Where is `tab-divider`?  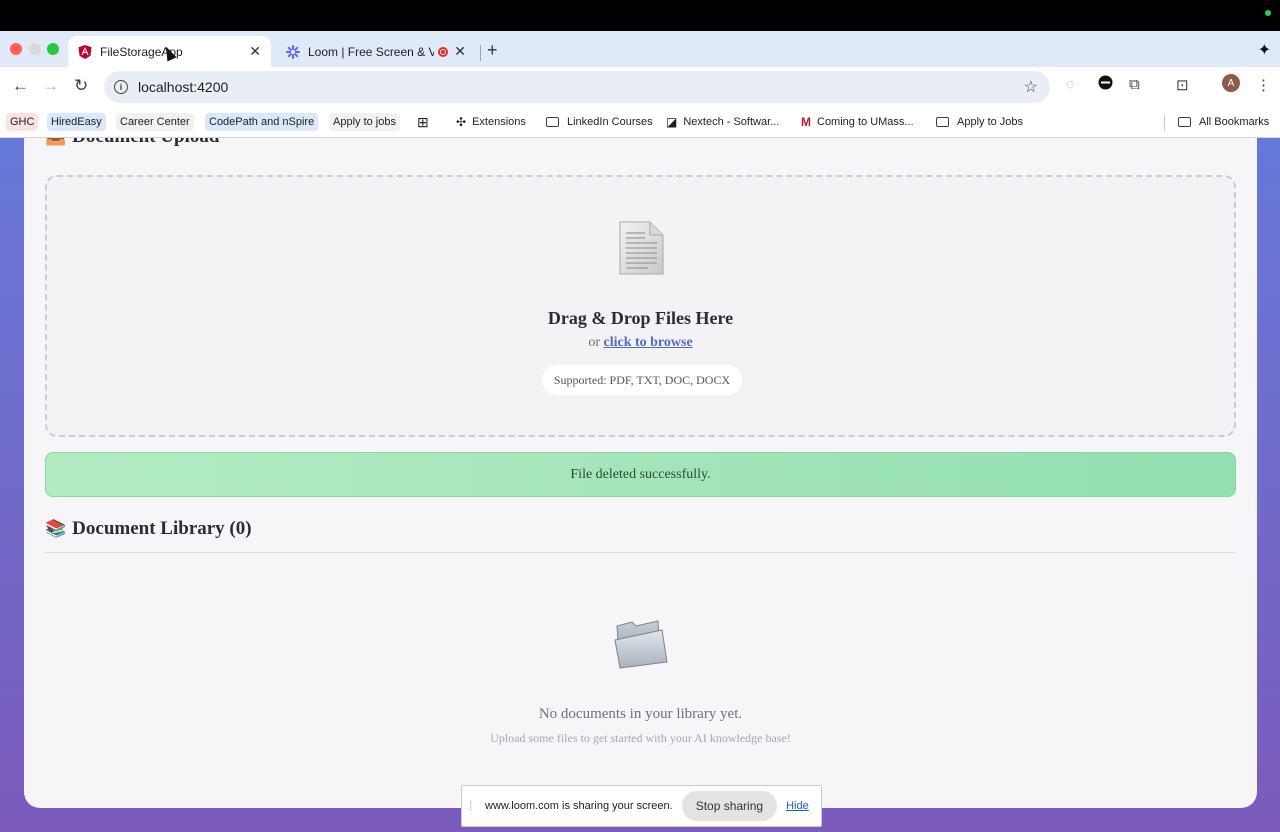 tab-divider is located at coordinates (480, 53).